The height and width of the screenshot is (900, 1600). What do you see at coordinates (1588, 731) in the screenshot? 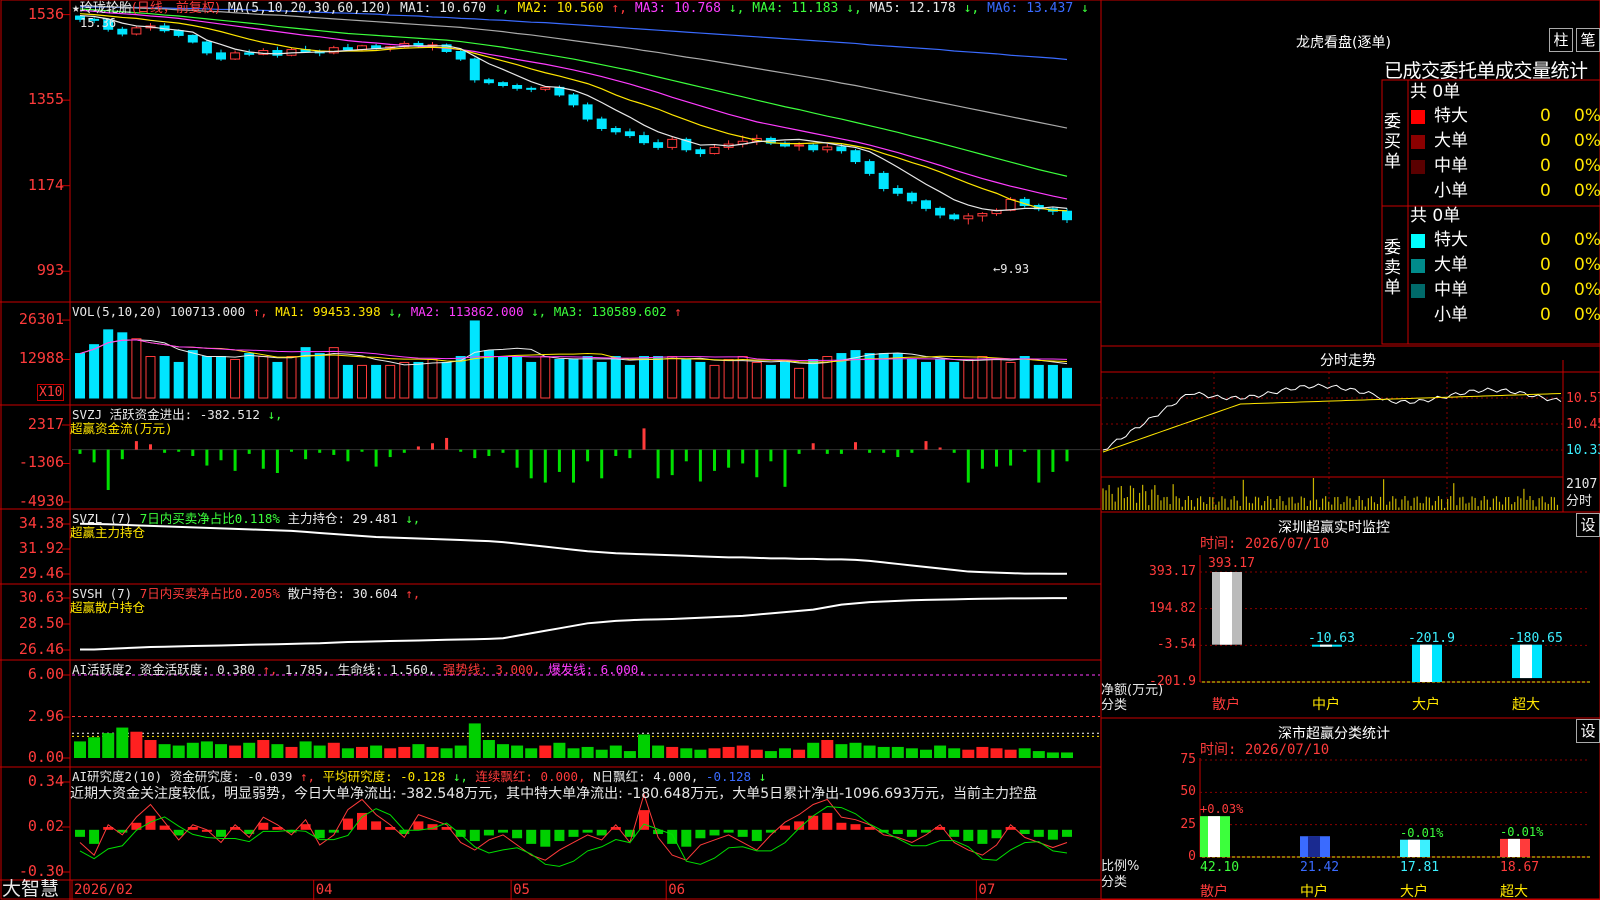
I see `class-settings-button: 设` at bounding box center [1588, 731].